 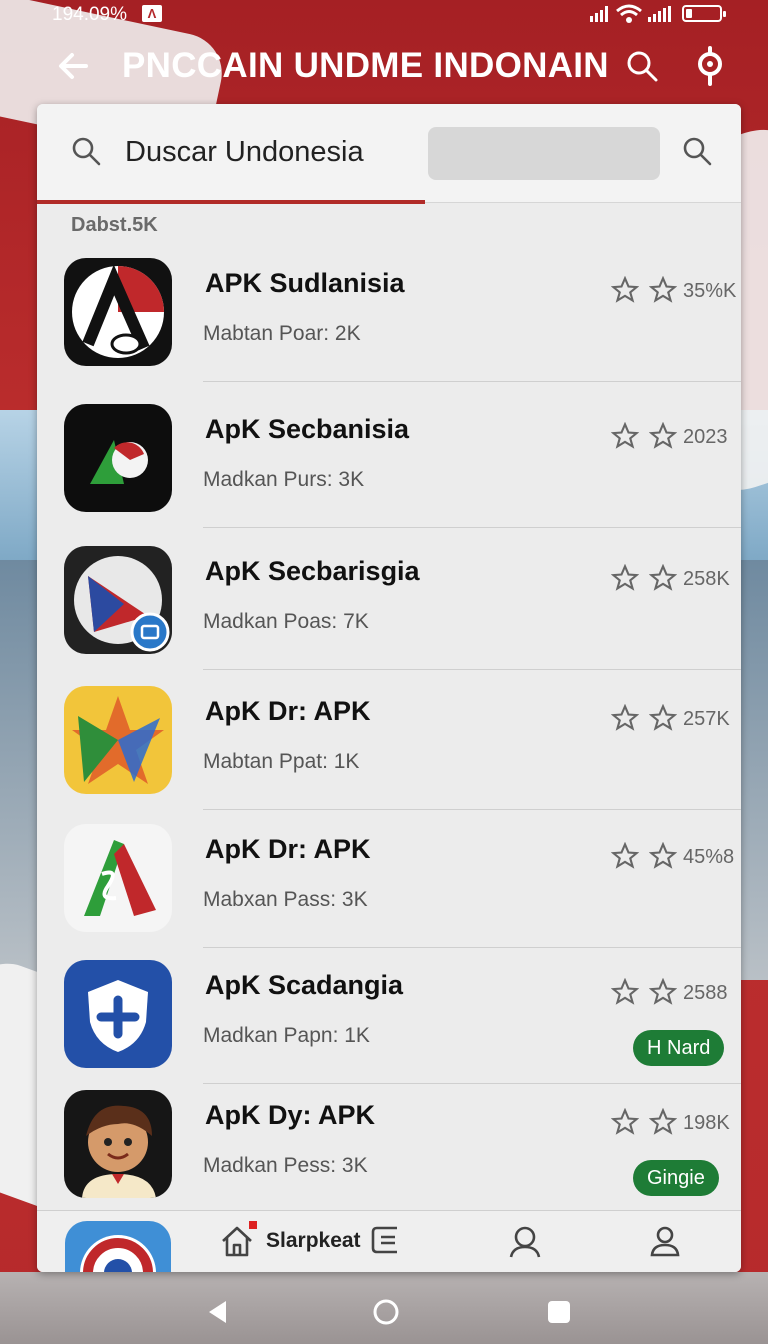 I want to click on profile-icon, so click(x=665, y=1241).